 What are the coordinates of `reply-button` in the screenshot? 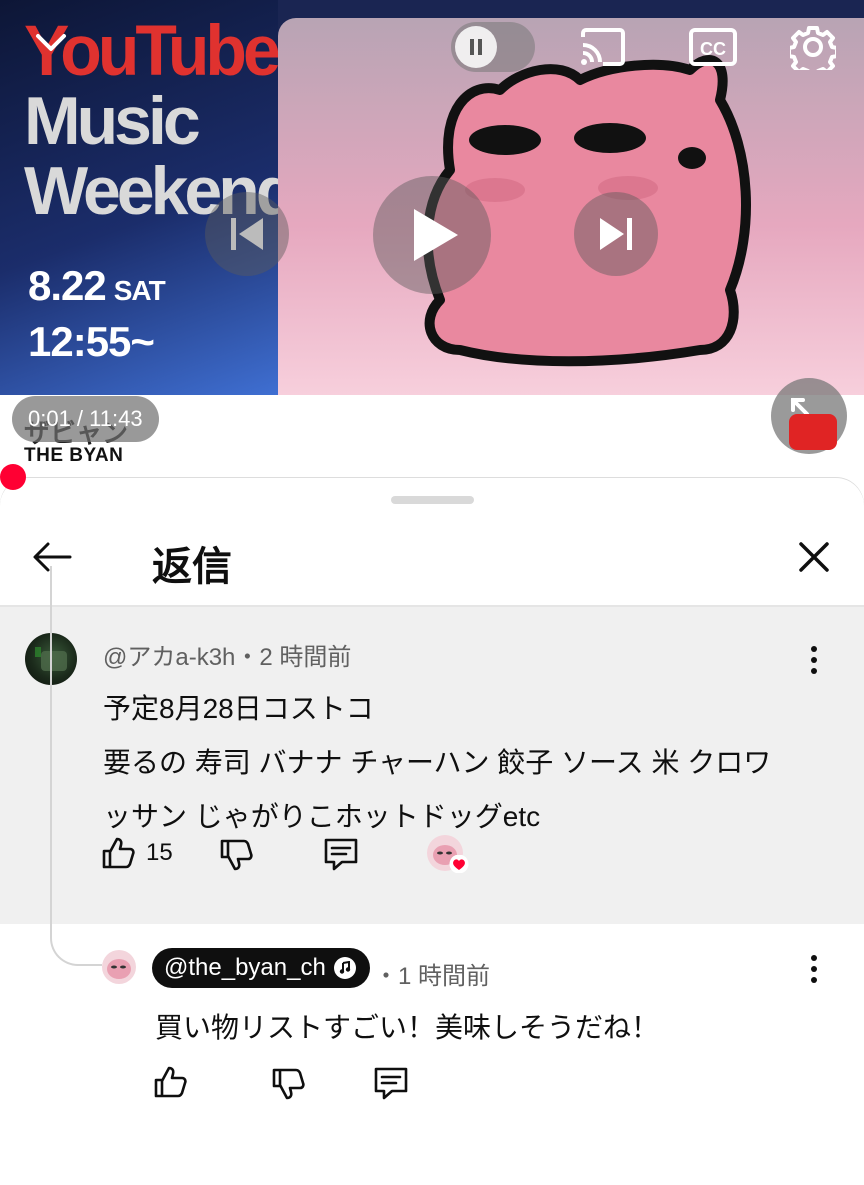 It's located at (341, 854).